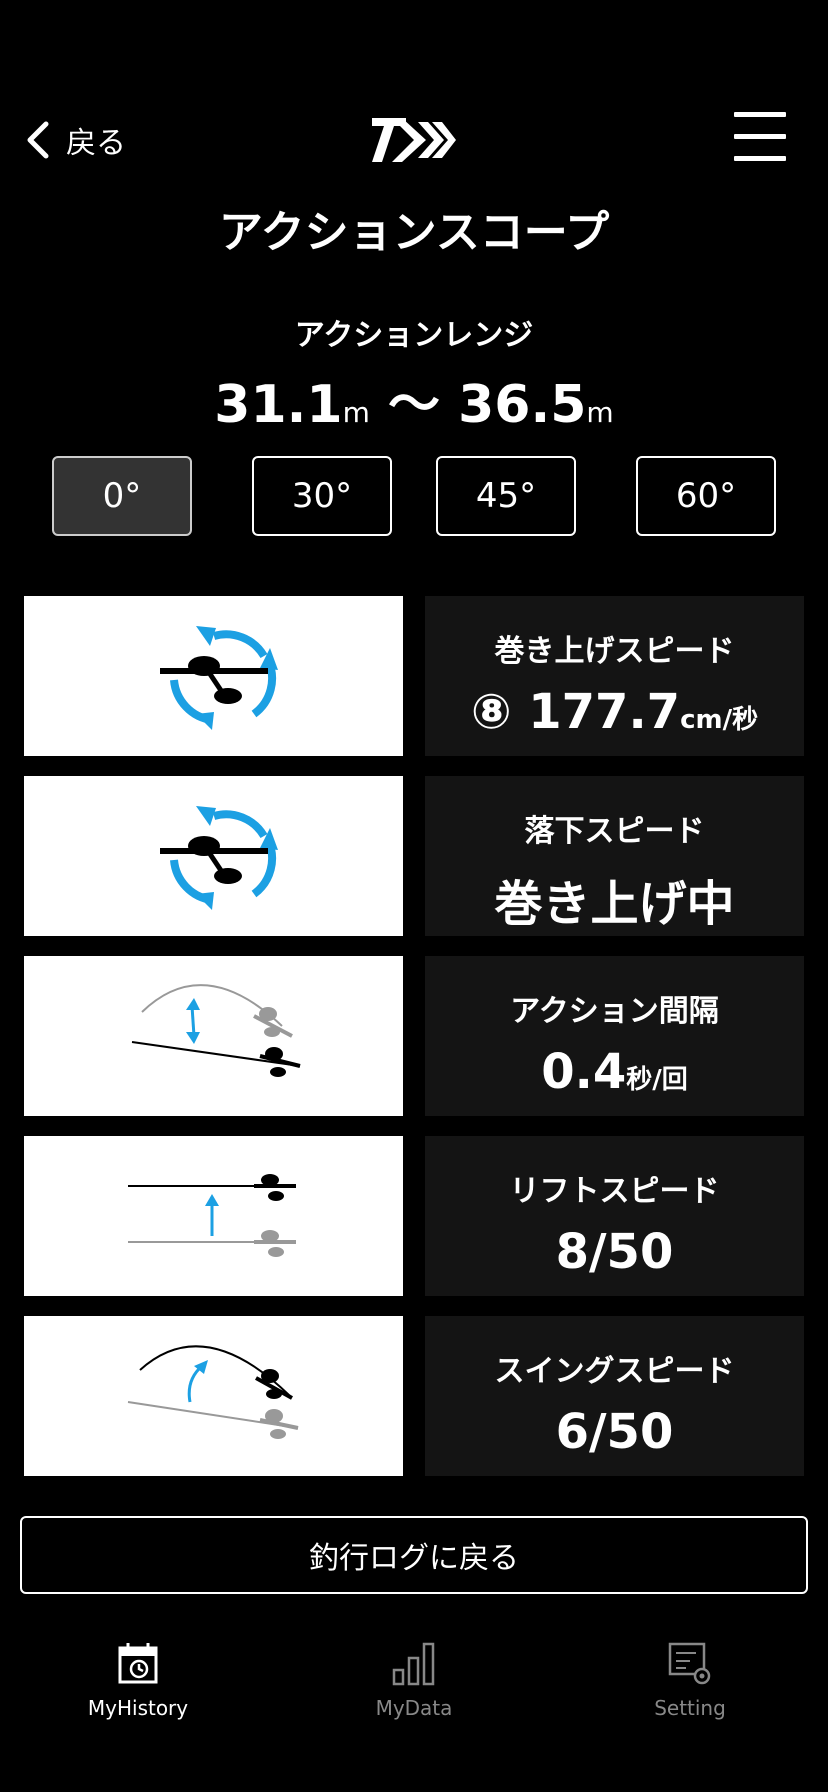 The height and width of the screenshot is (1792, 828). I want to click on metric-label: スイングスピード, so click(614, 1371).